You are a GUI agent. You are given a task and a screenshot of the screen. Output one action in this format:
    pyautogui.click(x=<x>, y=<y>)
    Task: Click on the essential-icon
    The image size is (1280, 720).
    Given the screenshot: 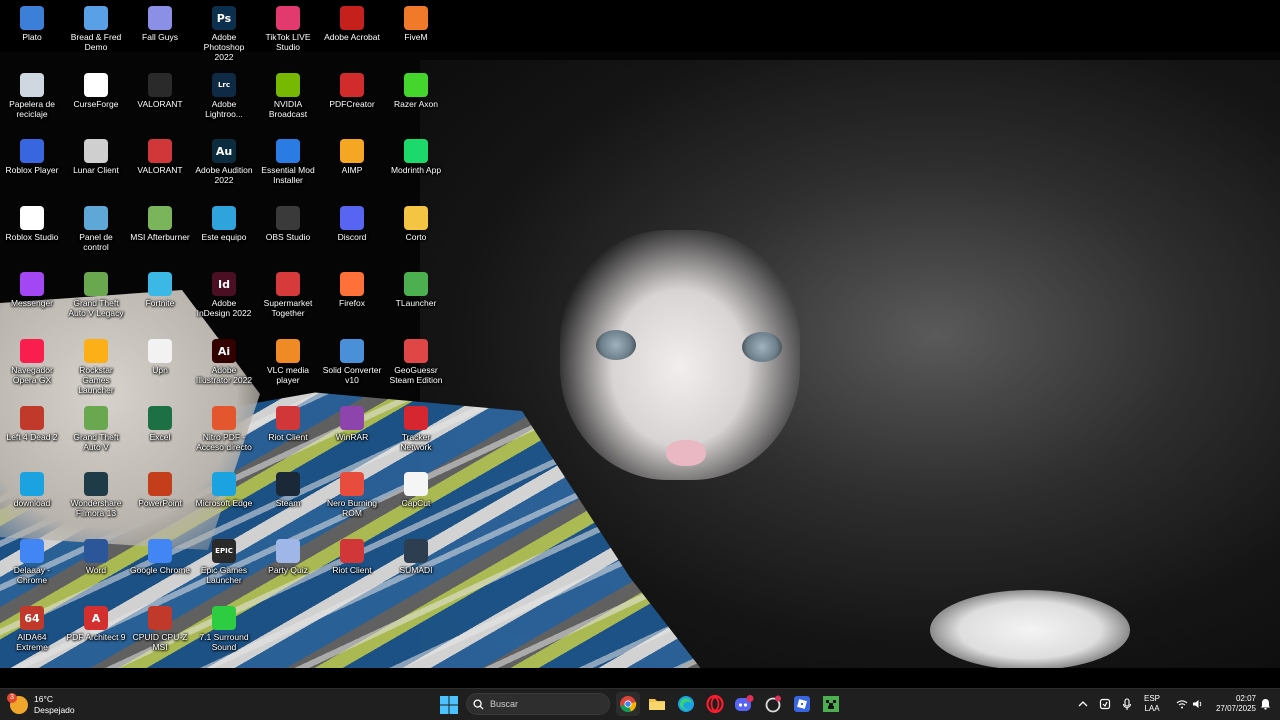 What is the action you would take?
    pyautogui.click(x=288, y=151)
    